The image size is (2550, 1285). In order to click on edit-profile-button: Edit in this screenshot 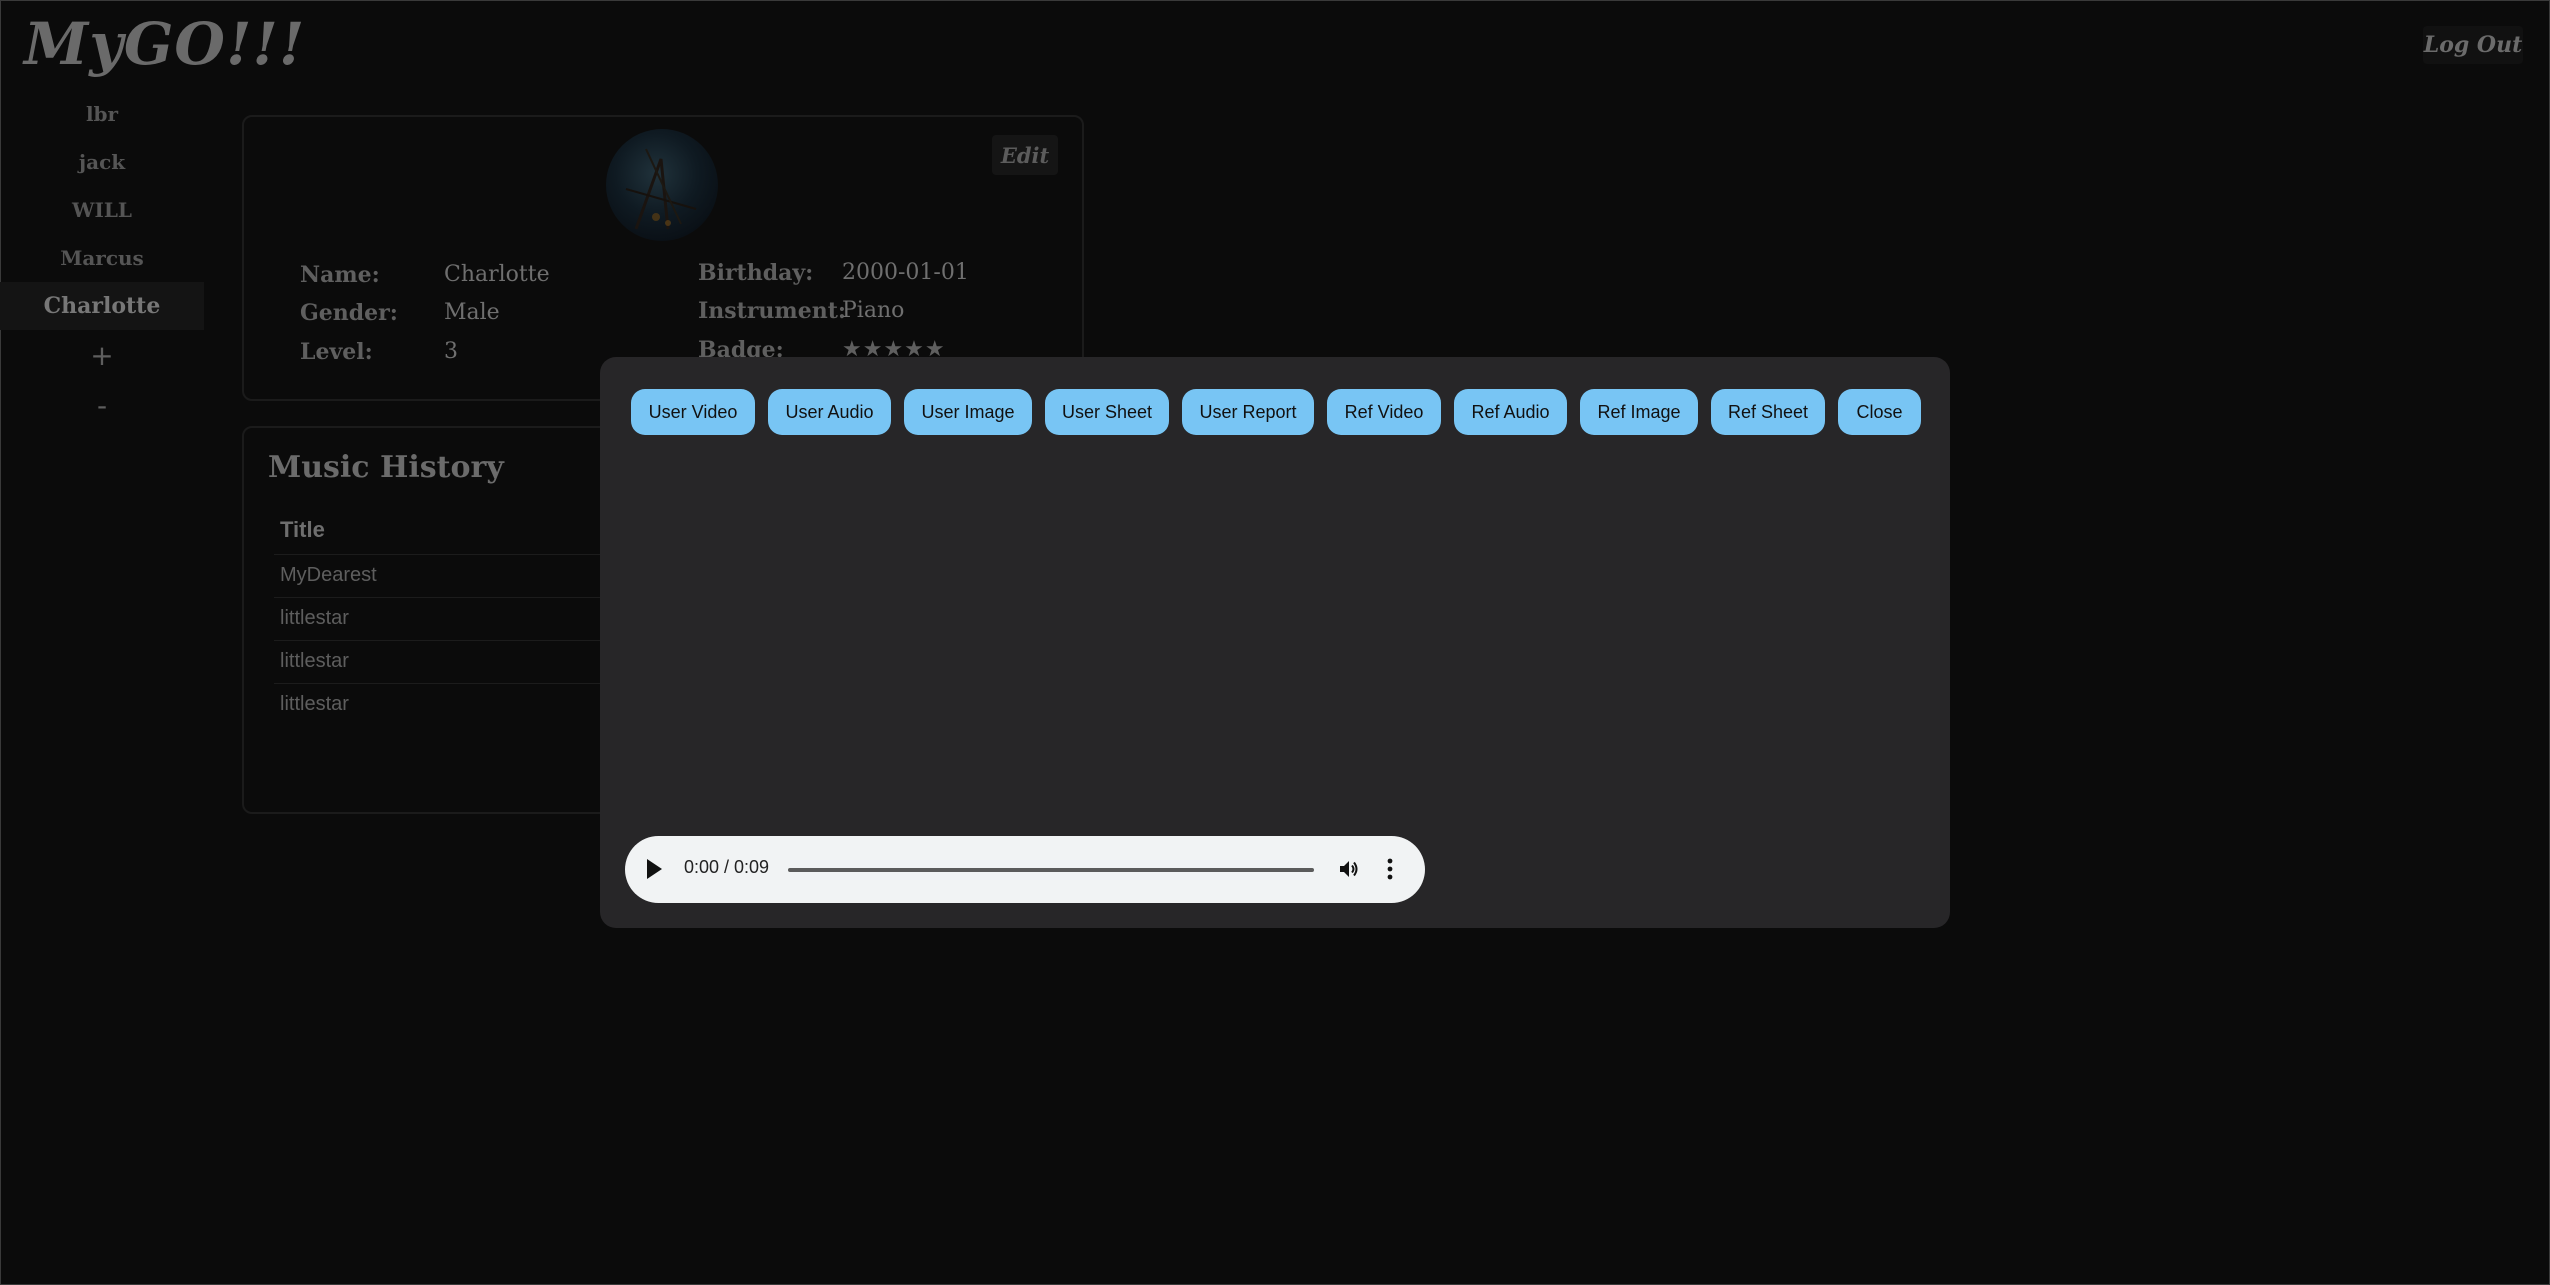, I will do `click(1025, 155)`.